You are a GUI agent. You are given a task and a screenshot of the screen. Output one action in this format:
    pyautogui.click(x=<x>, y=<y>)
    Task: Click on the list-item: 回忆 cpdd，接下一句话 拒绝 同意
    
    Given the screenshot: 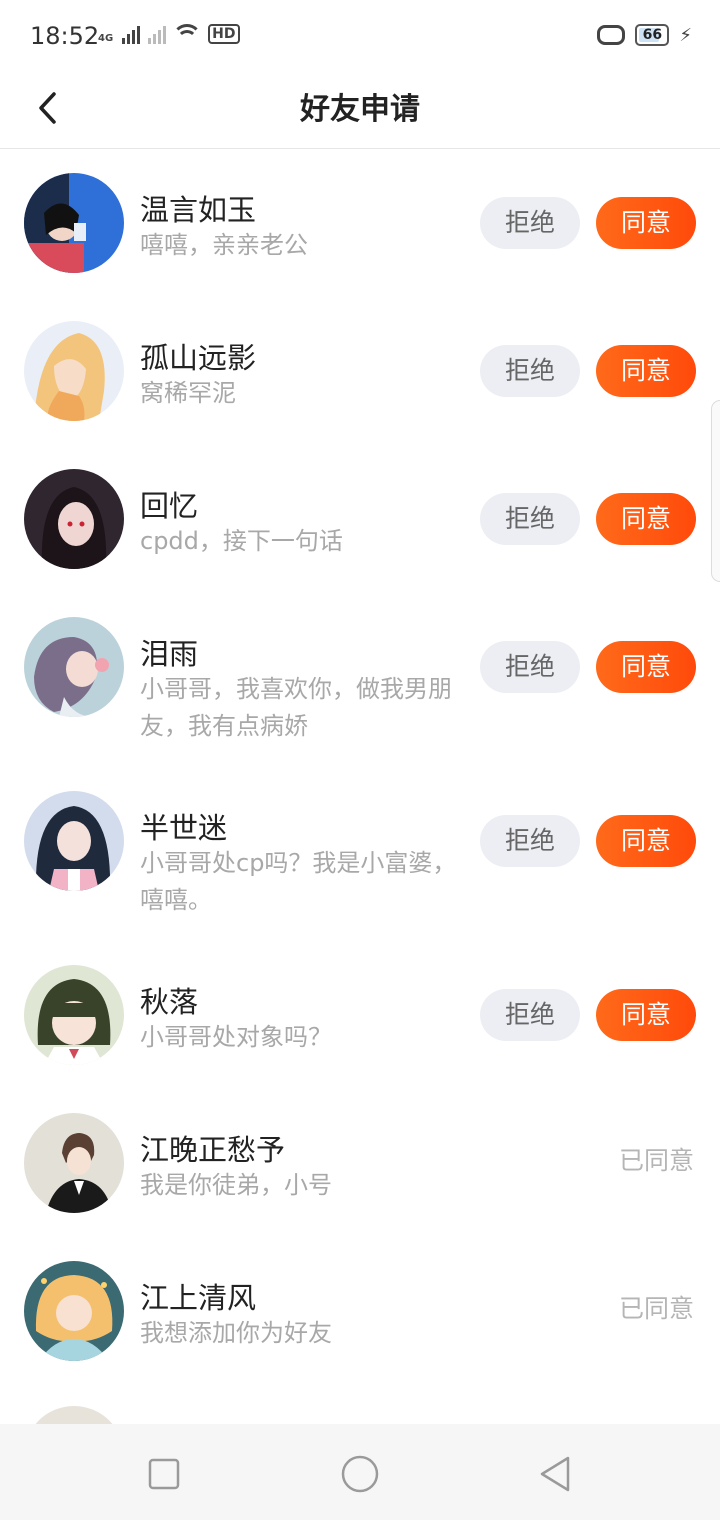 What is the action you would take?
    pyautogui.click(x=360, y=519)
    